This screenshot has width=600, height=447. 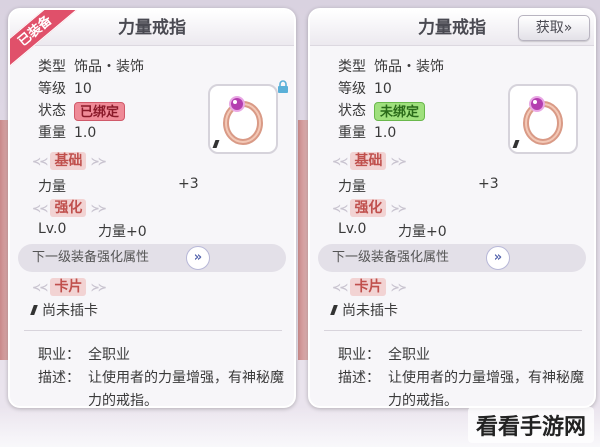 I want to click on info-row-status: 状态 已绑定, so click(x=91, y=111).